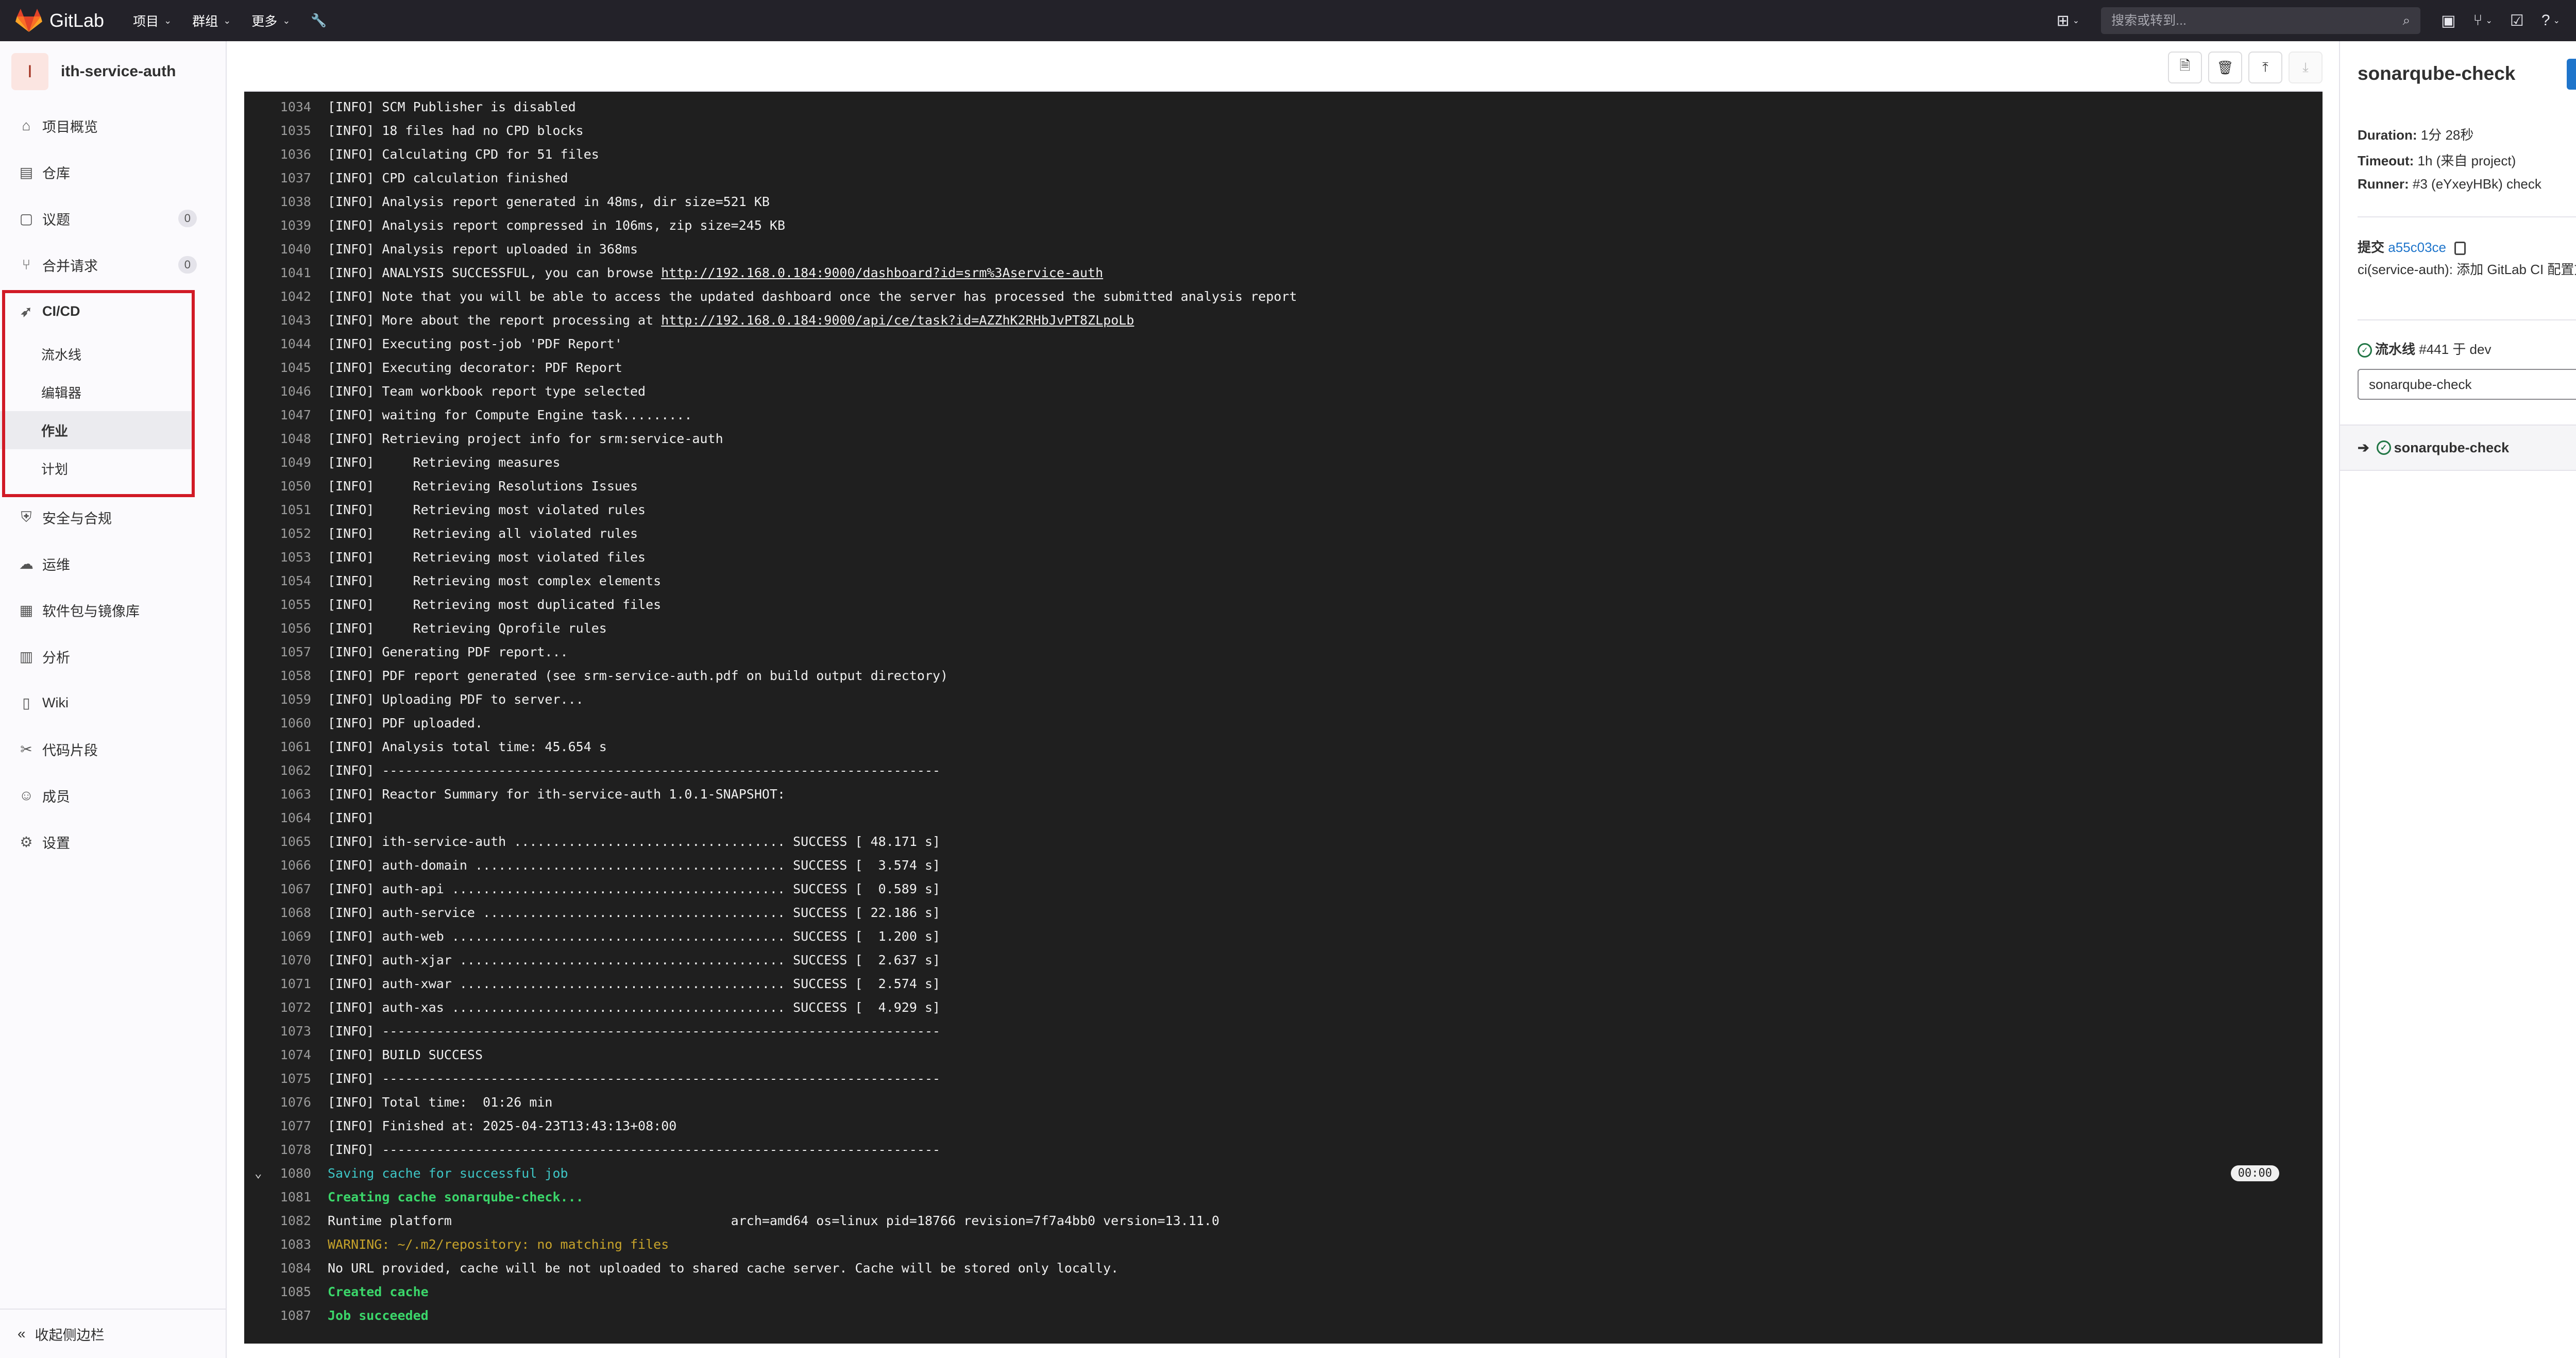  I want to click on log-line-number: 1067, so click(277, 888).